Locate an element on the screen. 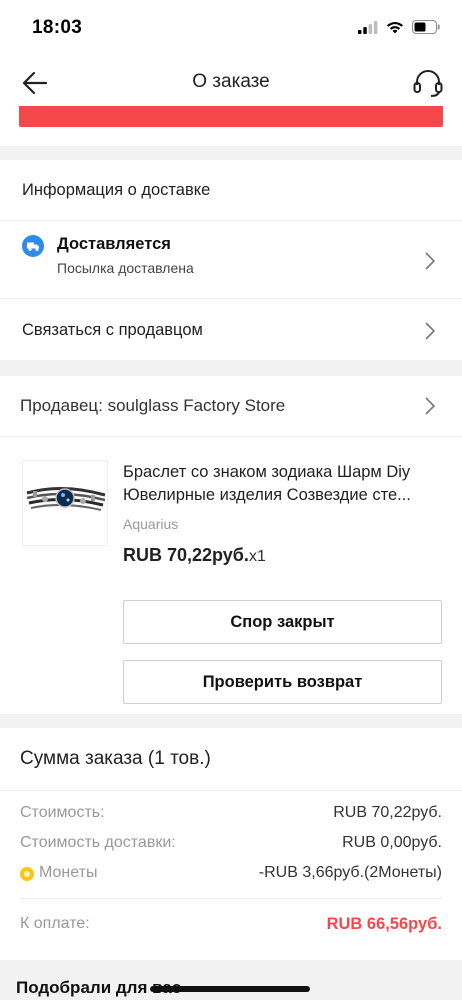 This screenshot has height=1000, width=462. cost-row: Стоимость: RUB 70,22руб. is located at coordinates (231, 815).